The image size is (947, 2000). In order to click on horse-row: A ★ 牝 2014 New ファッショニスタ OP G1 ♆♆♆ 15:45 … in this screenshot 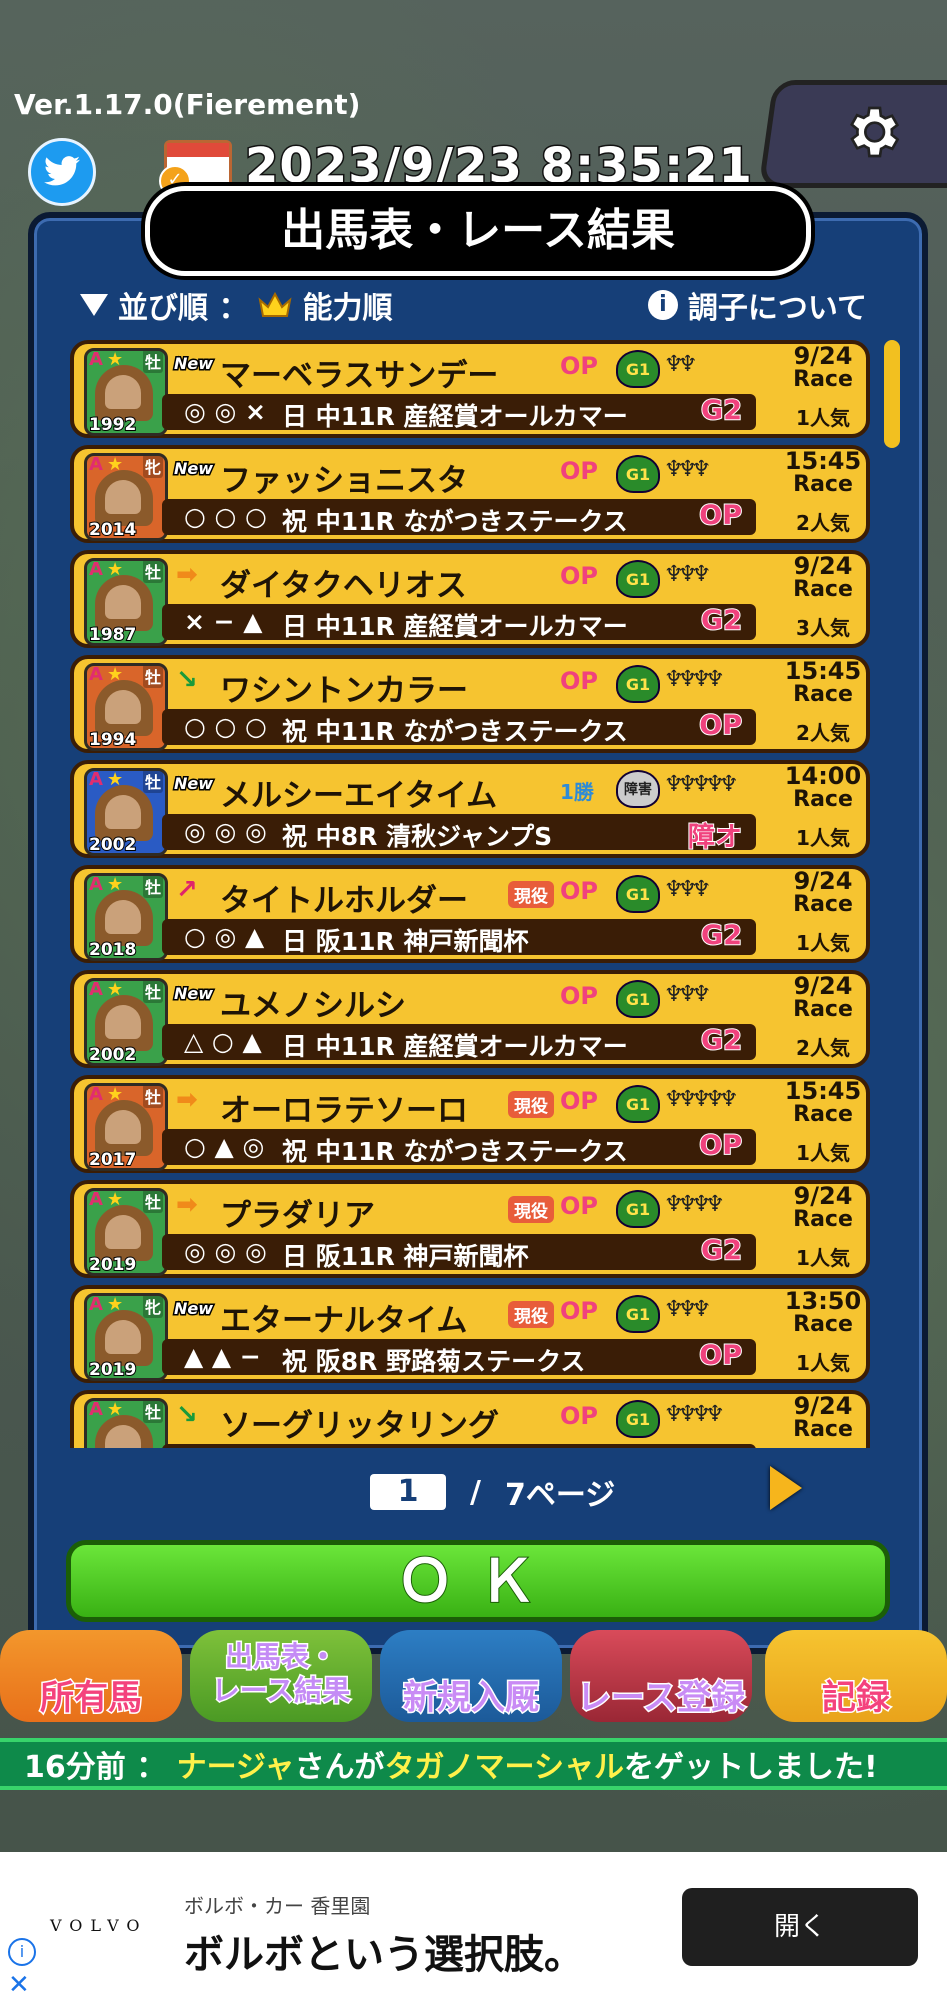, I will do `click(470, 494)`.